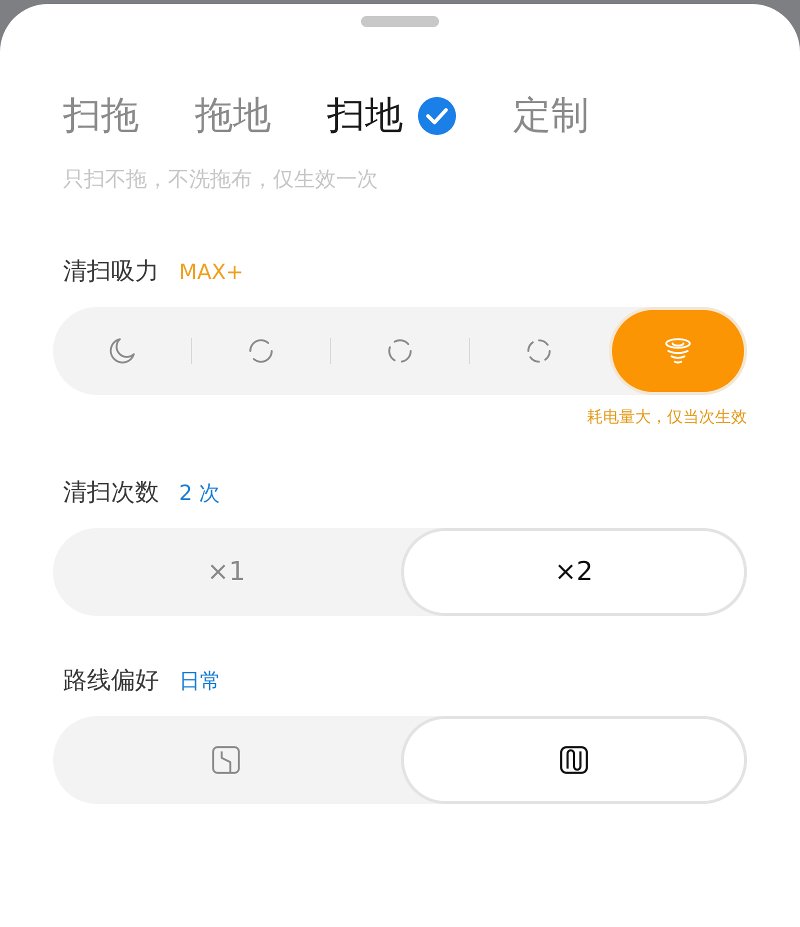 This screenshot has width=800, height=927. What do you see at coordinates (666, 417) in the screenshot?
I see `warning-note: 耗电量大，仅当次生效` at bounding box center [666, 417].